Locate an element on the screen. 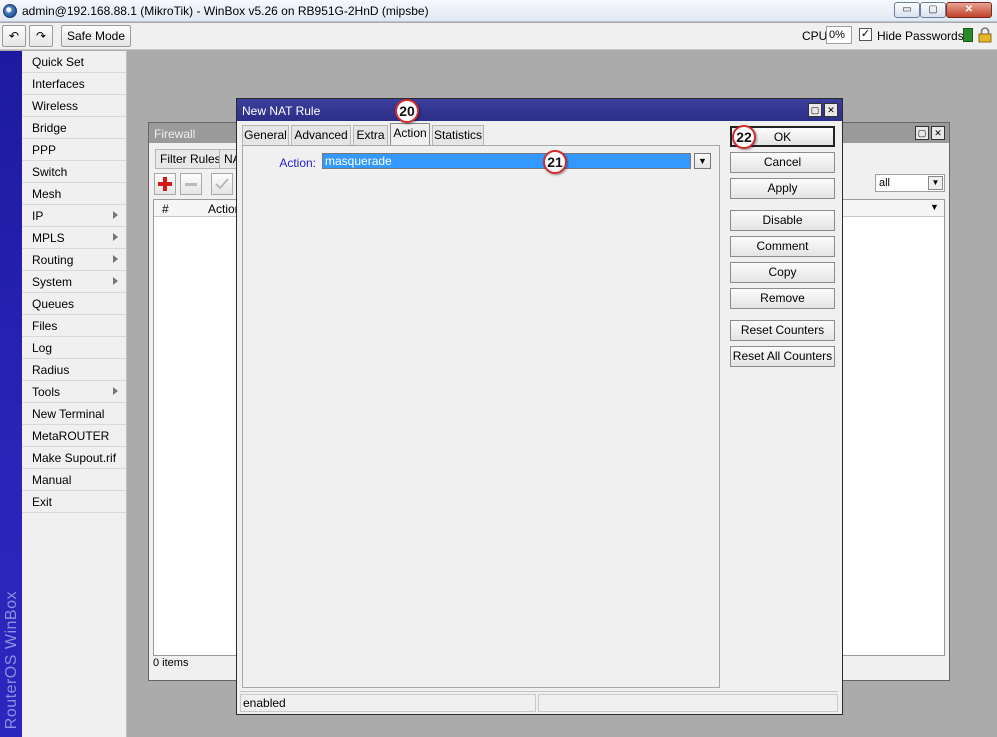  menu-item-label: Files is located at coordinates (45, 326).